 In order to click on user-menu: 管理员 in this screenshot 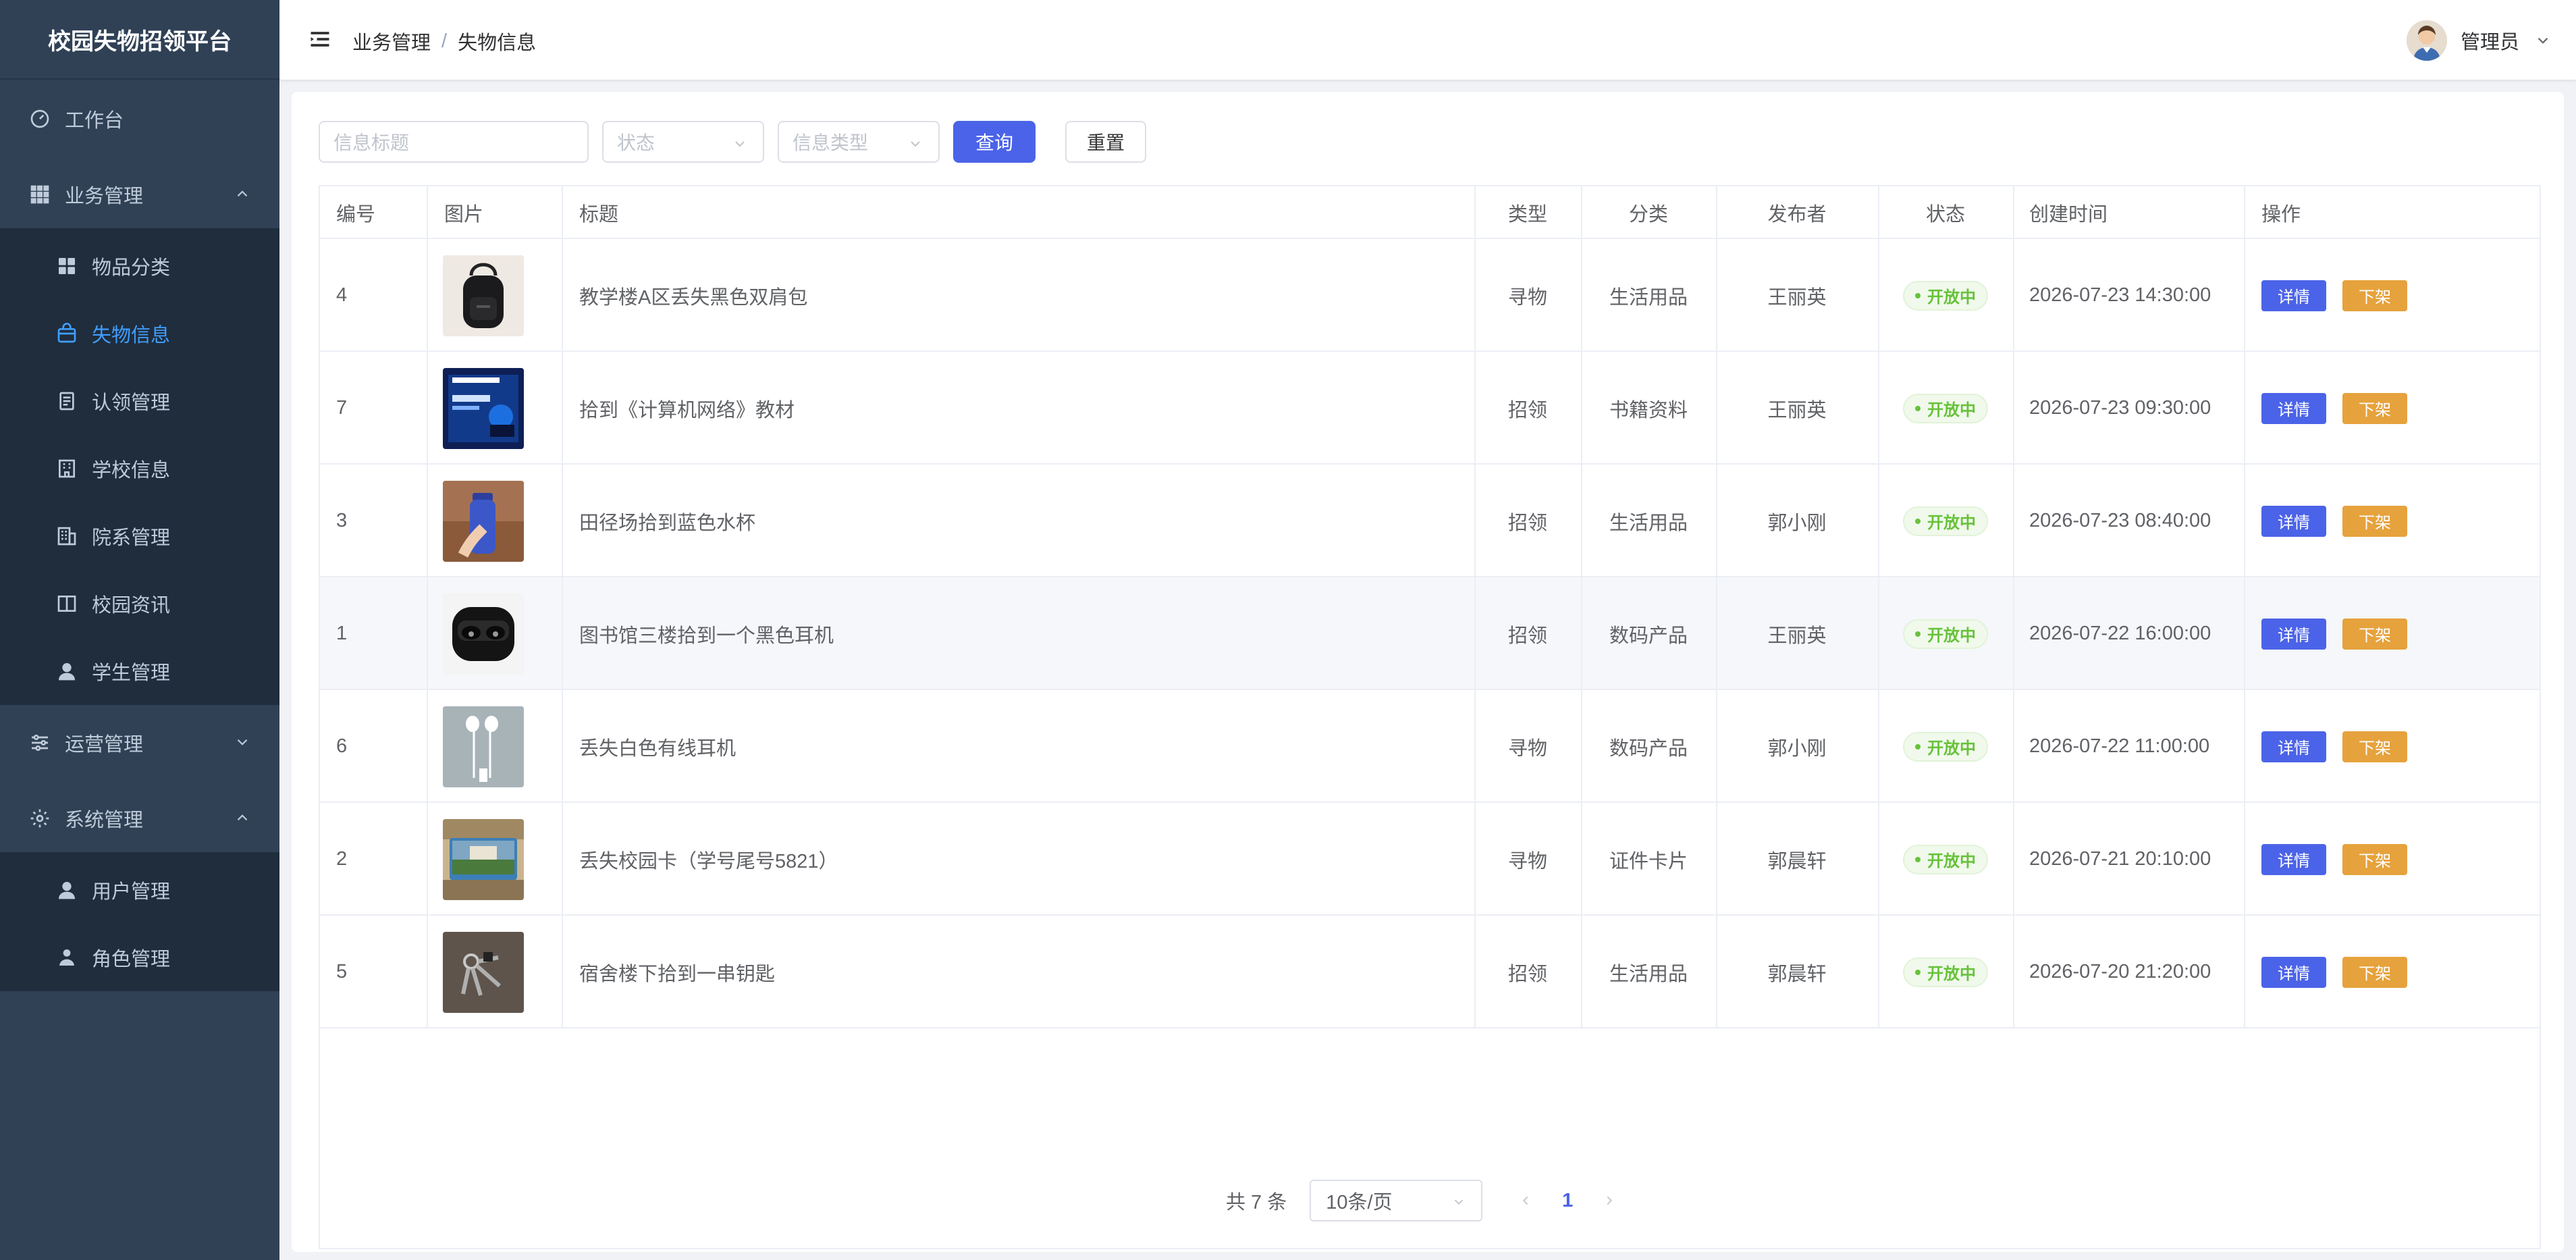, I will do `click(2479, 40)`.